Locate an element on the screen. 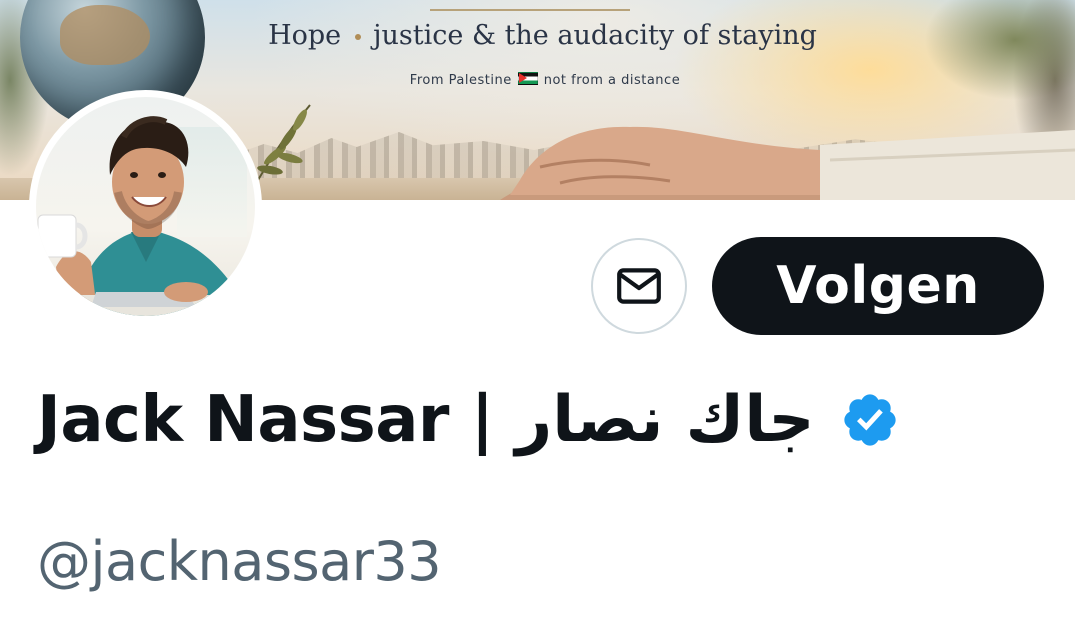 The image size is (1075, 618). banner-title: Hope justice & the audacity of staying is located at coordinates (537, 35).